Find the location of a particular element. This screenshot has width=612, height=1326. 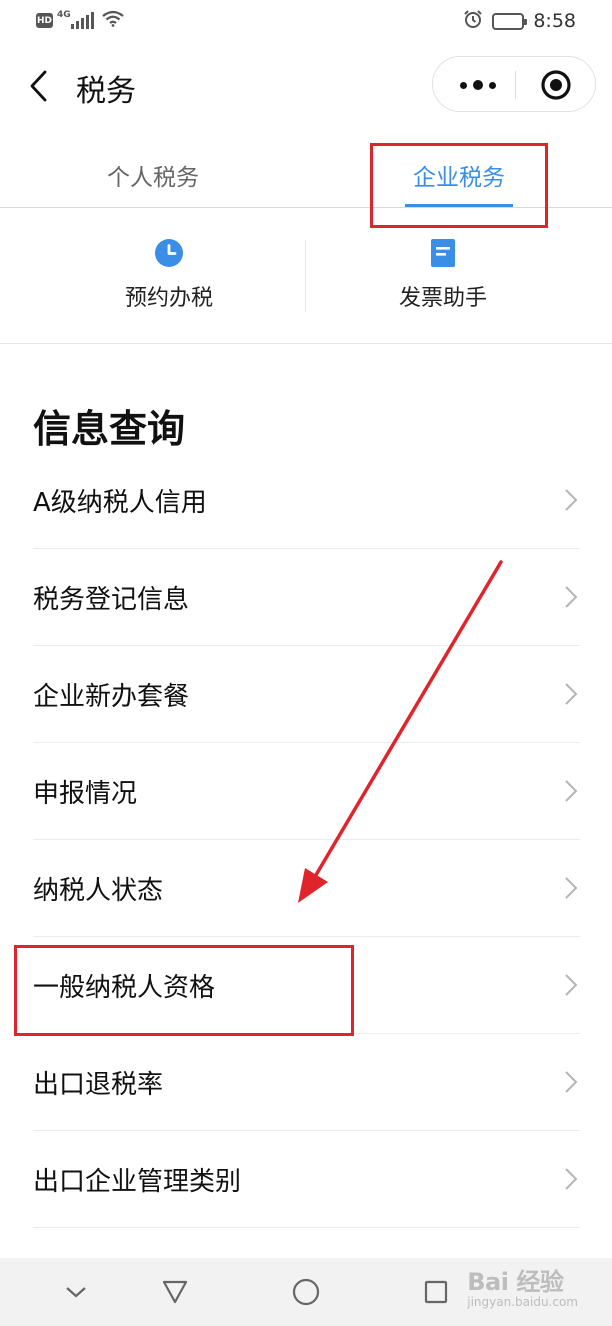

more-button is located at coordinates (478, 85).